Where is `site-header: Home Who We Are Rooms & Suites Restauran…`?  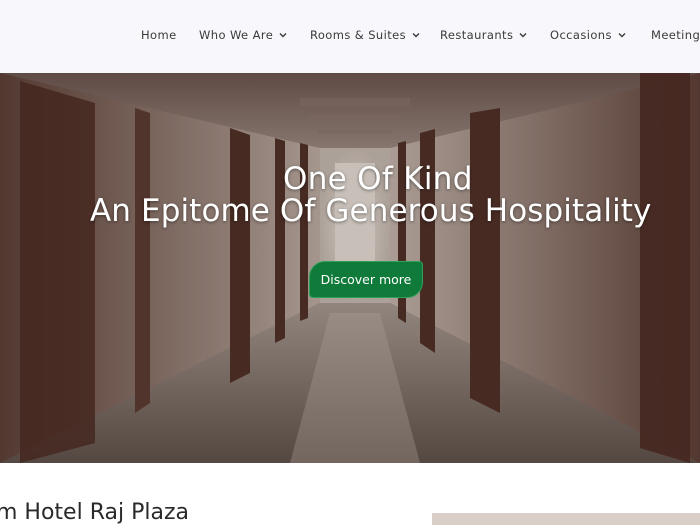
site-header: Home Who We Are Rooms & Suites Restauran… is located at coordinates (350, 36).